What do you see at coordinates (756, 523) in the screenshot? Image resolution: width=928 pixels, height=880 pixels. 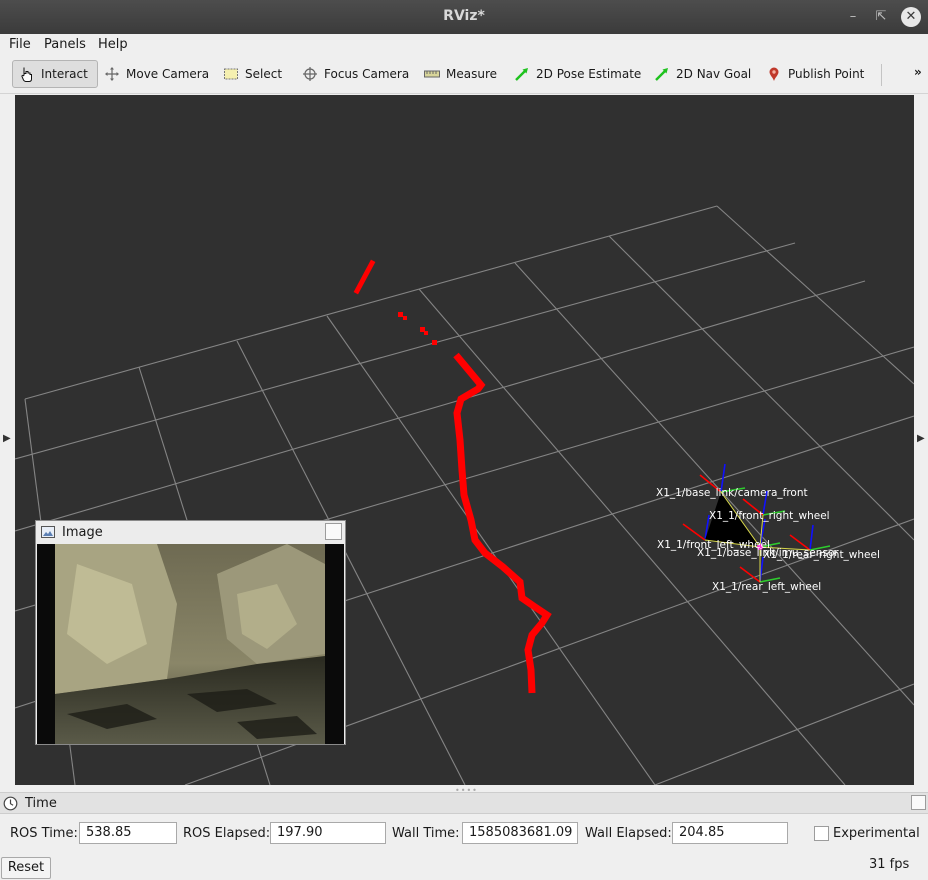 I see `tf-frames` at bounding box center [756, 523].